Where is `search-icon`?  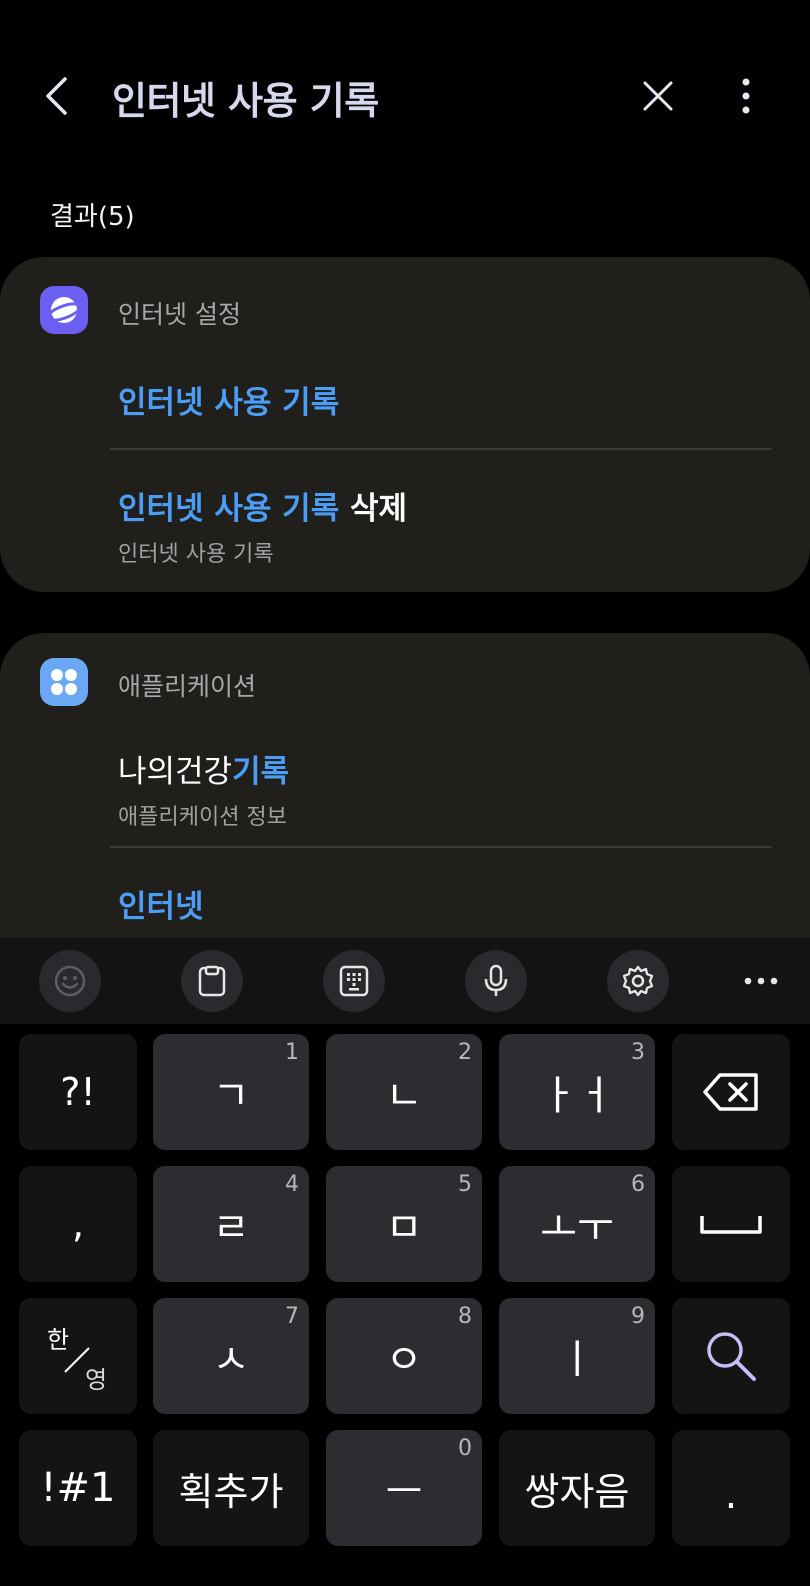 search-icon is located at coordinates (731, 1356).